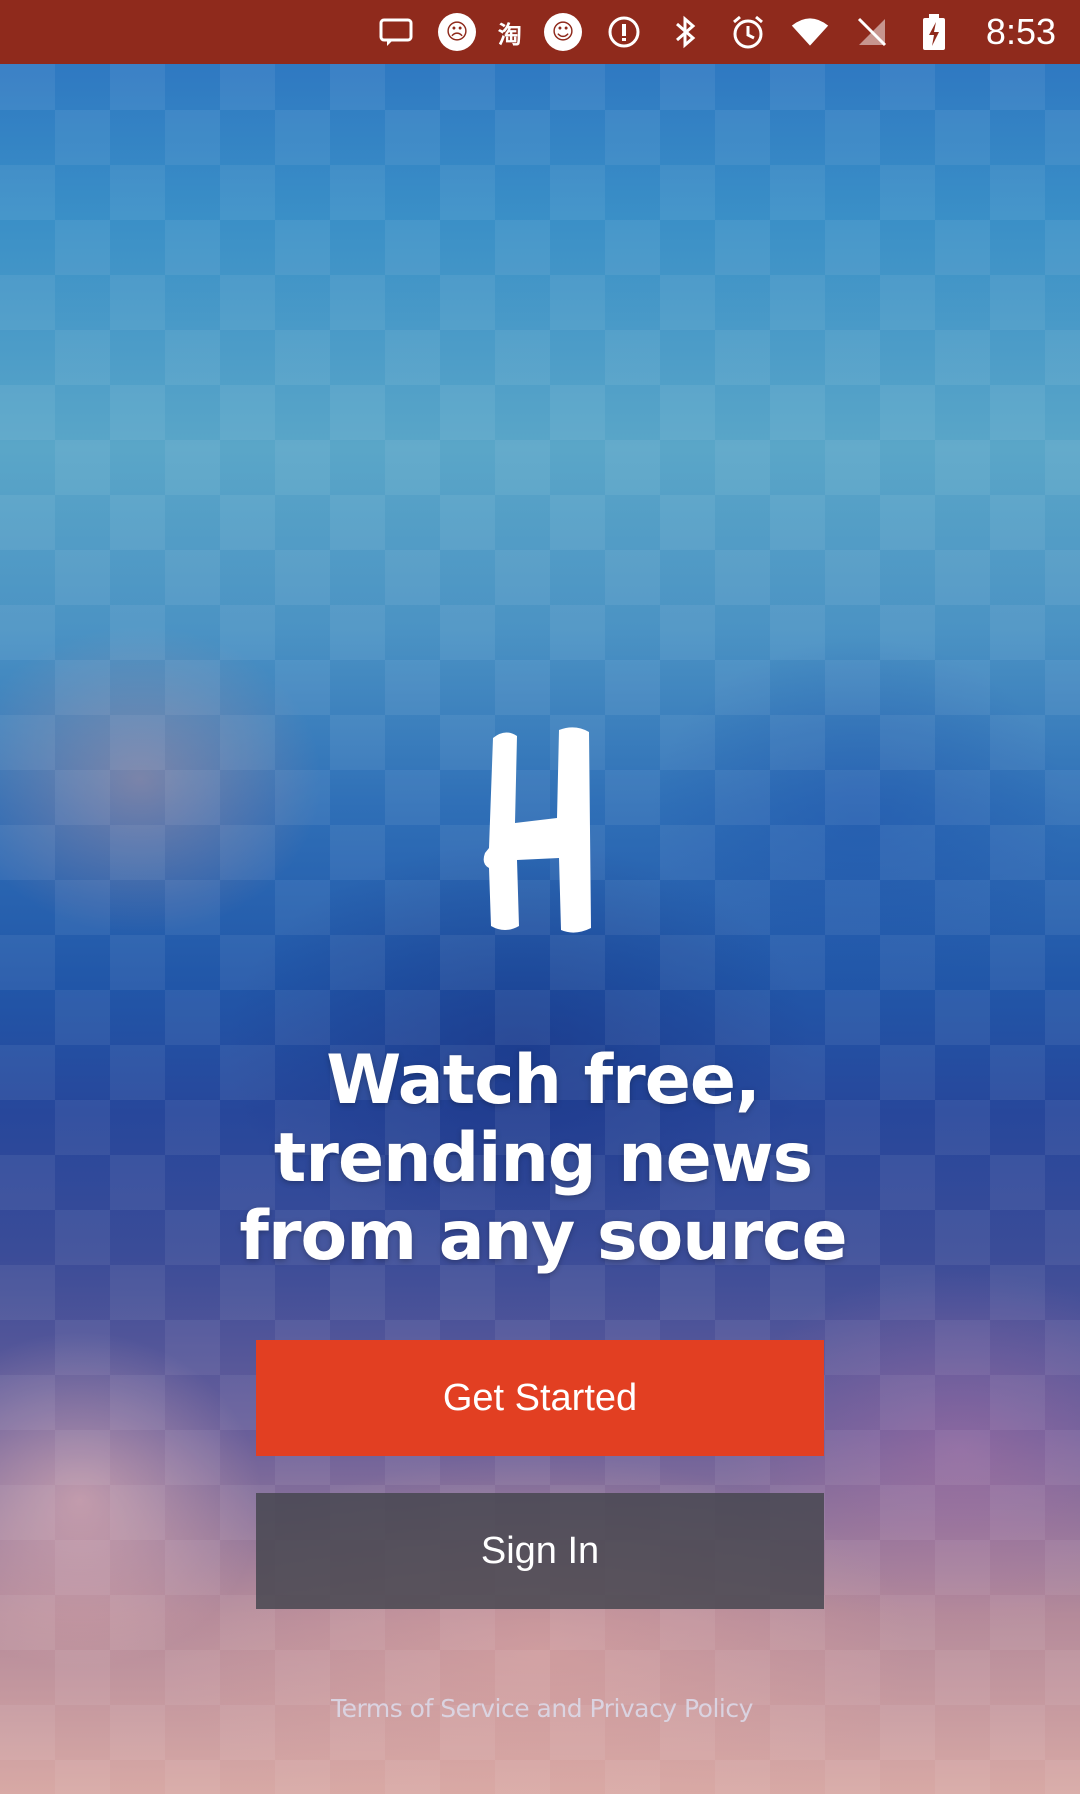  What do you see at coordinates (810, 32) in the screenshot?
I see `wifi-icon` at bounding box center [810, 32].